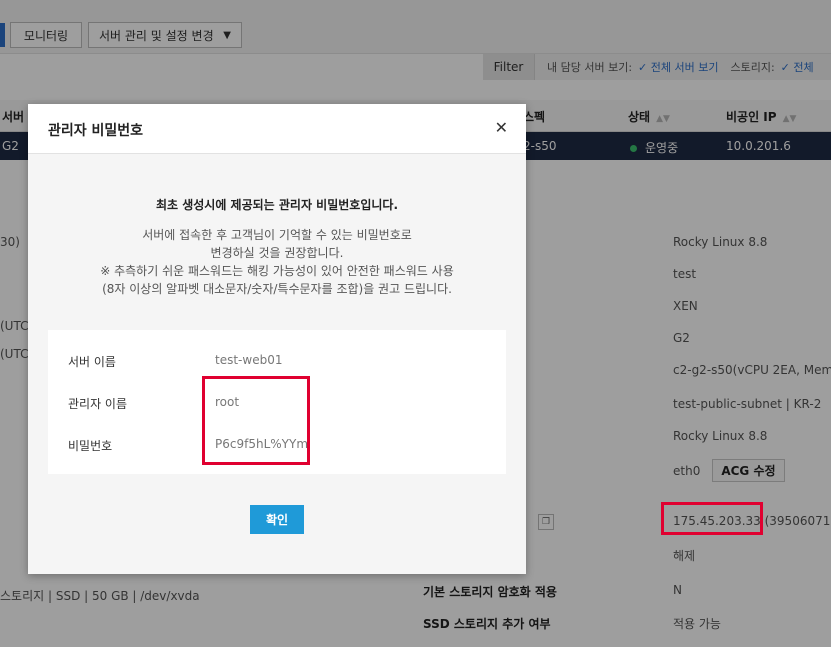 This screenshot has height=647, width=831. I want to click on notice-line: (8자 이상의 알파벳 대소문자/숫자/특수문자를 조합)을 권고 드립니다., so click(277, 289).